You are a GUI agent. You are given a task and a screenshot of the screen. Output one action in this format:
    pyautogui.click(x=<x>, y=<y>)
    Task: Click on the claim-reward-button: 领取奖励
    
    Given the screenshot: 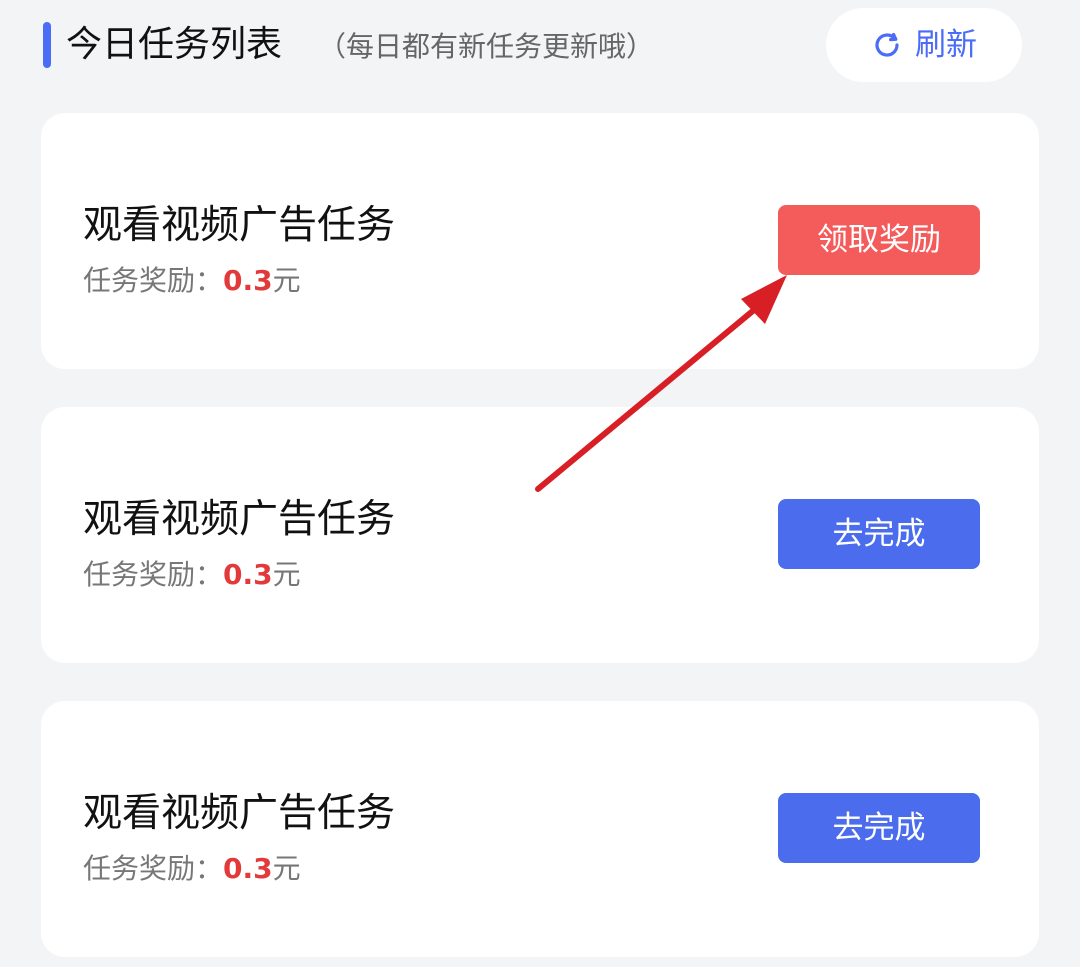 What is the action you would take?
    pyautogui.click(x=879, y=240)
    